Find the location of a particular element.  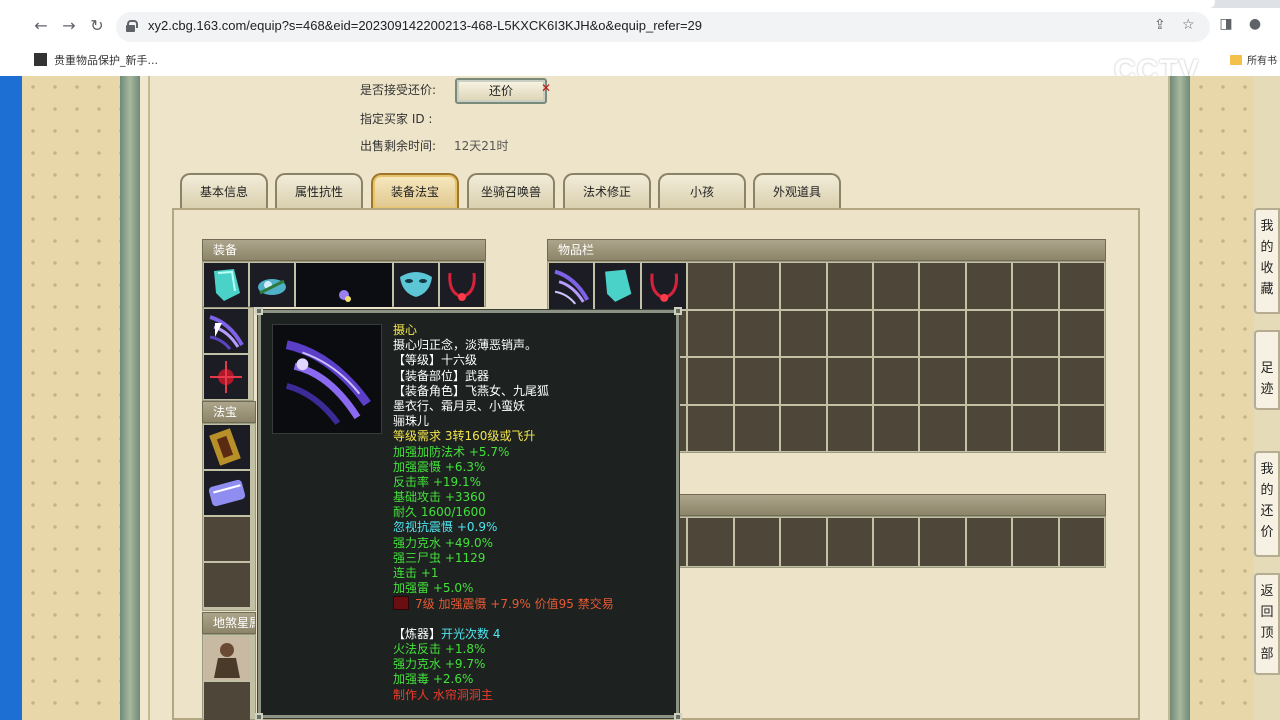

tooltip-line: 【炼器】开光次数 4 is located at coordinates (533, 634).